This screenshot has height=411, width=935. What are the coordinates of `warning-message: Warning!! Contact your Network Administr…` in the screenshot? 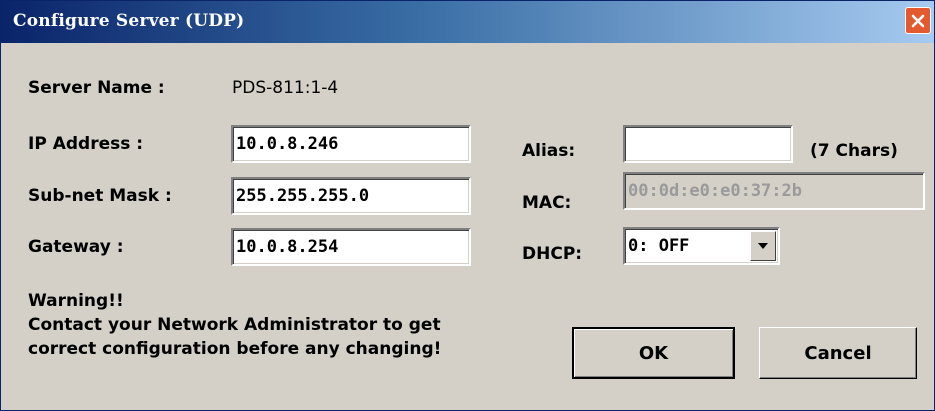 It's located at (234, 325).